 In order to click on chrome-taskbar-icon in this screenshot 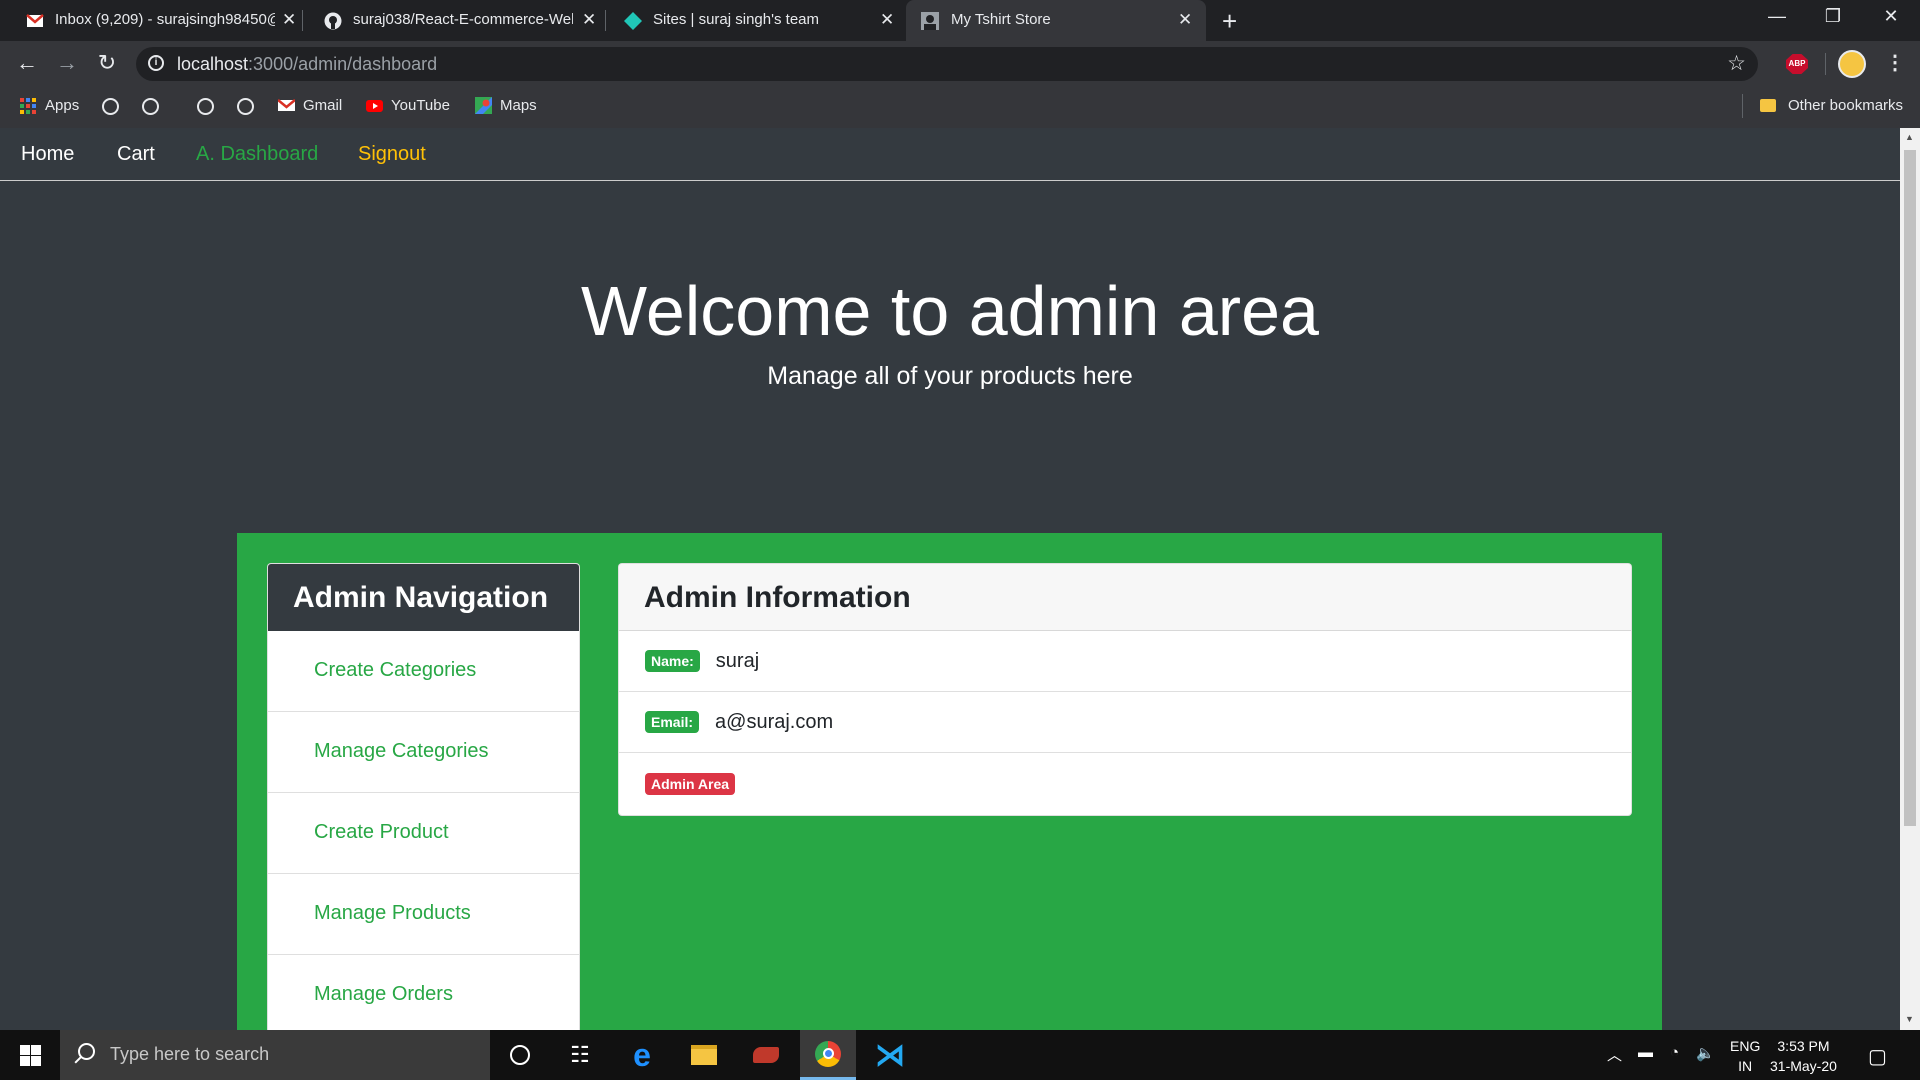, I will do `click(828, 1055)`.